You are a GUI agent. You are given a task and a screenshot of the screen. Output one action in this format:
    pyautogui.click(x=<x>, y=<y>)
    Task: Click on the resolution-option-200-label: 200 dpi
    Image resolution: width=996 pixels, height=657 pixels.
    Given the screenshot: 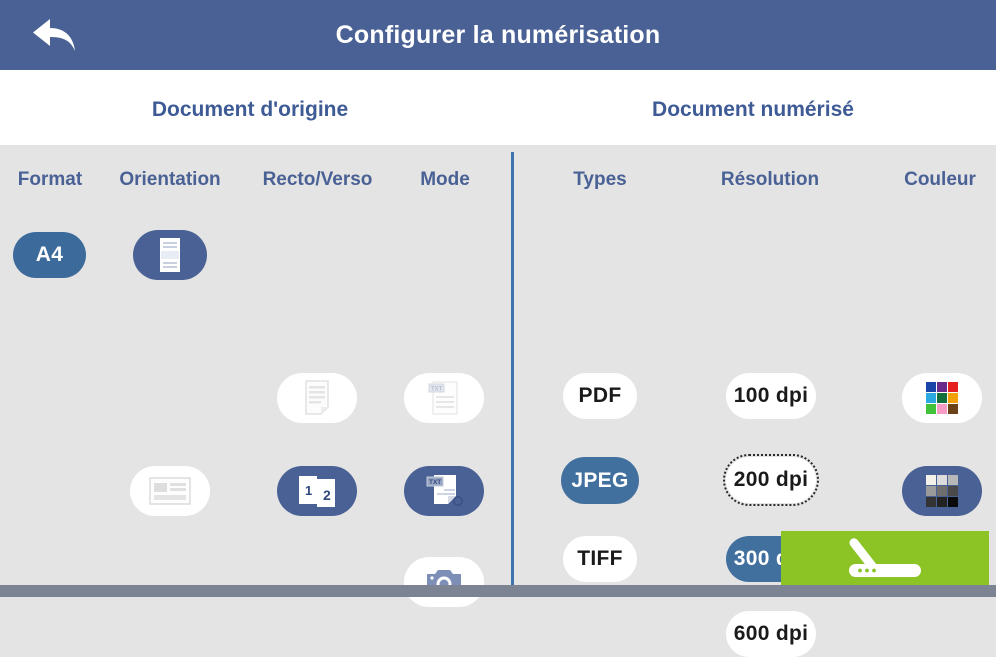 What is the action you would take?
    pyautogui.click(x=771, y=479)
    